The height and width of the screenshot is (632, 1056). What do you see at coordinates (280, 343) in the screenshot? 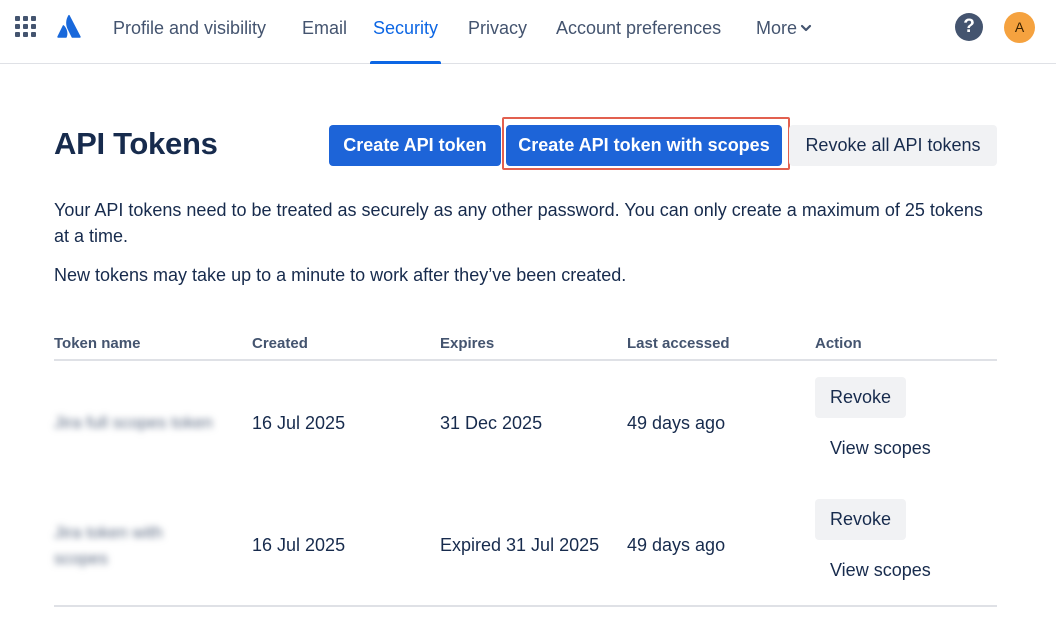
I see `column-header-created: Created` at bounding box center [280, 343].